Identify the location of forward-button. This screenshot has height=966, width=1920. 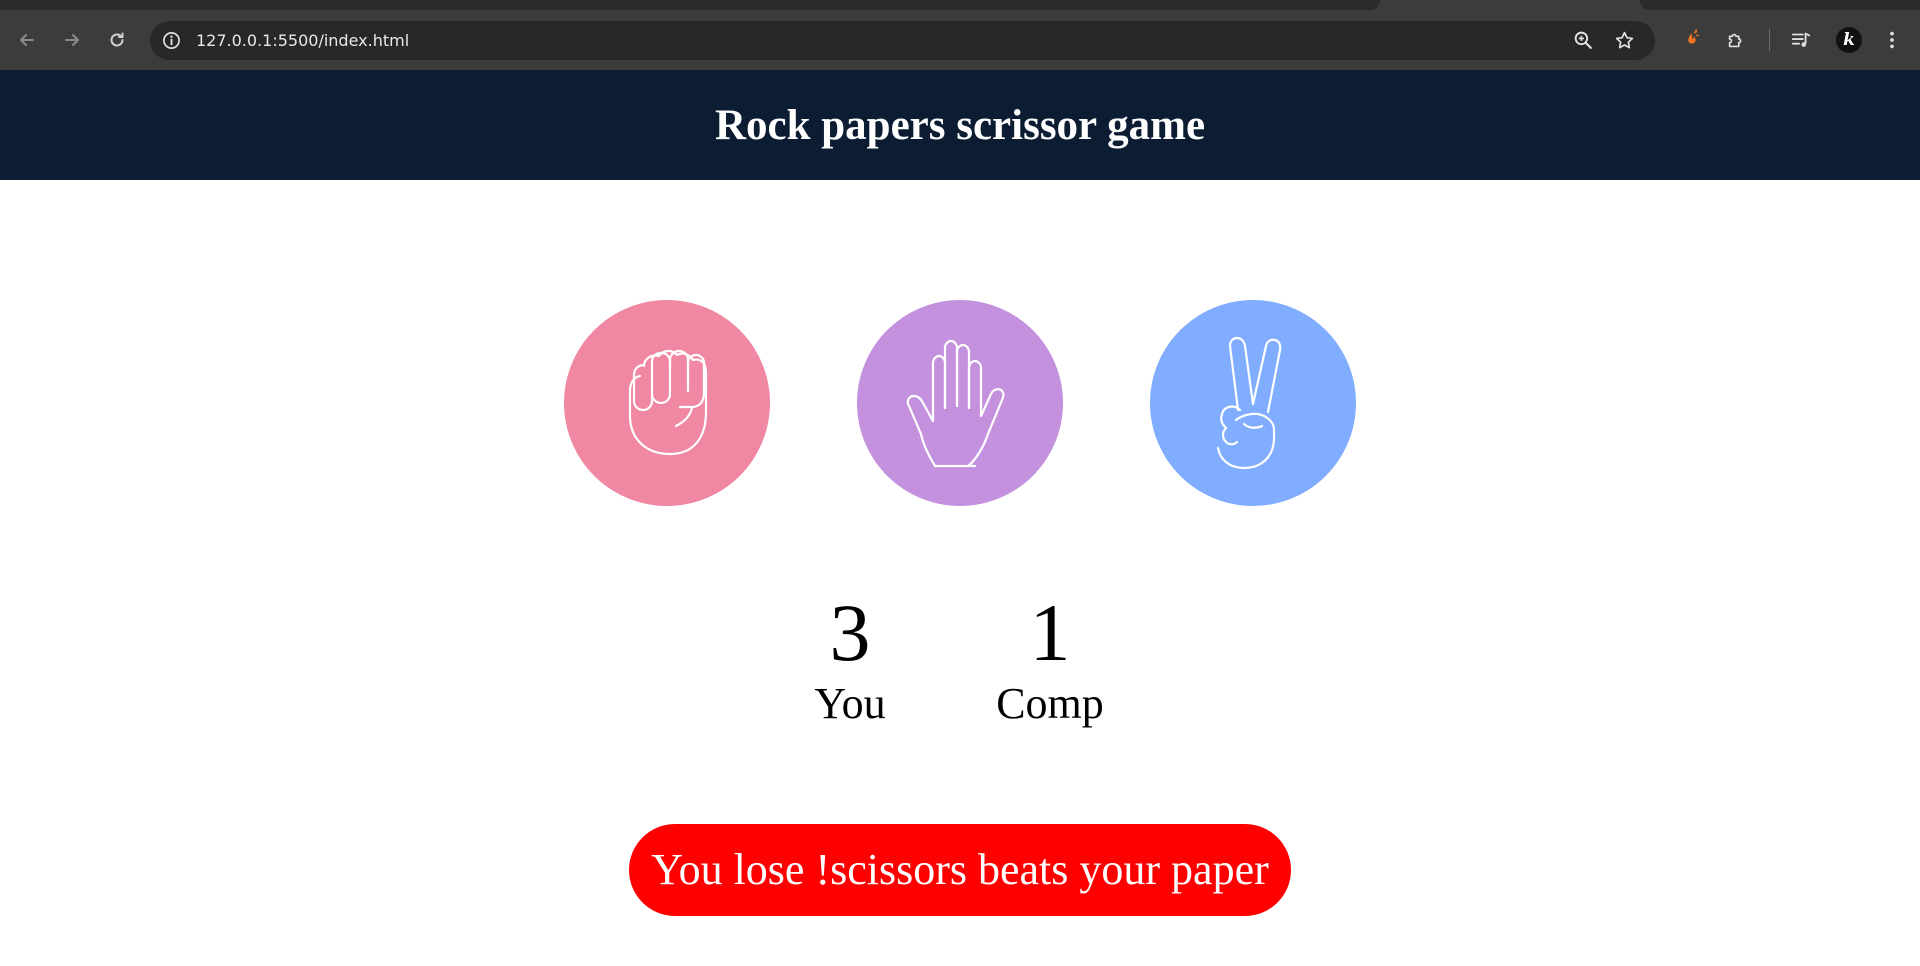
(72, 40).